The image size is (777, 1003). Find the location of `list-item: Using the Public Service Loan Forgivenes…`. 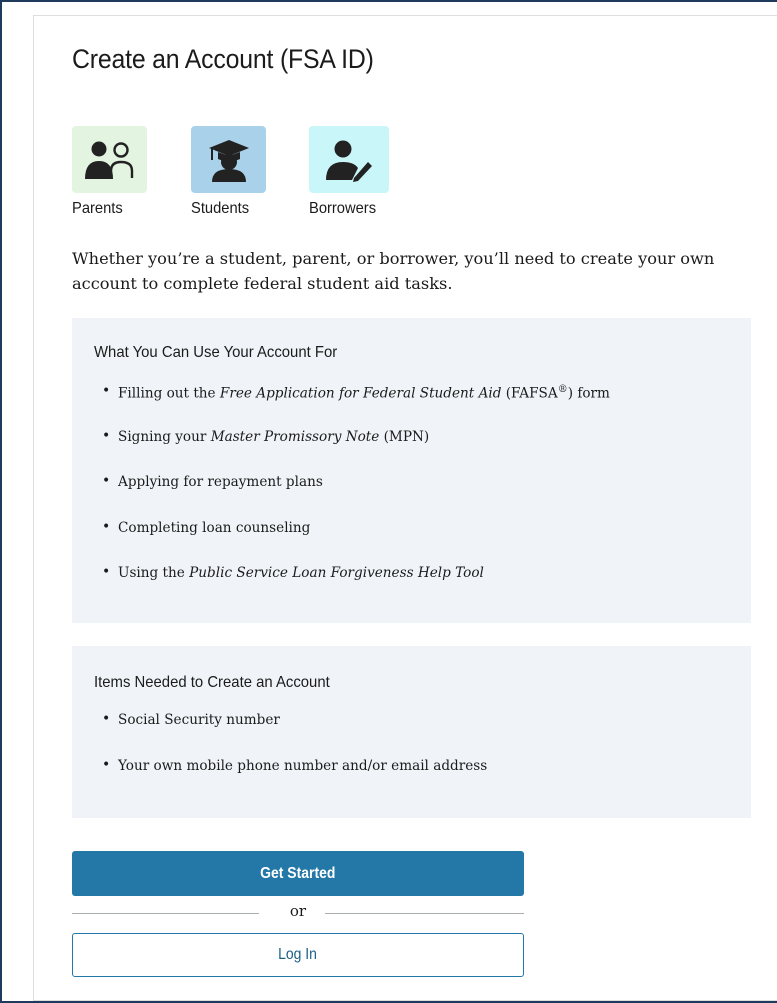

list-item: Using the Public Service Loan Forgivenes… is located at coordinates (293, 572).